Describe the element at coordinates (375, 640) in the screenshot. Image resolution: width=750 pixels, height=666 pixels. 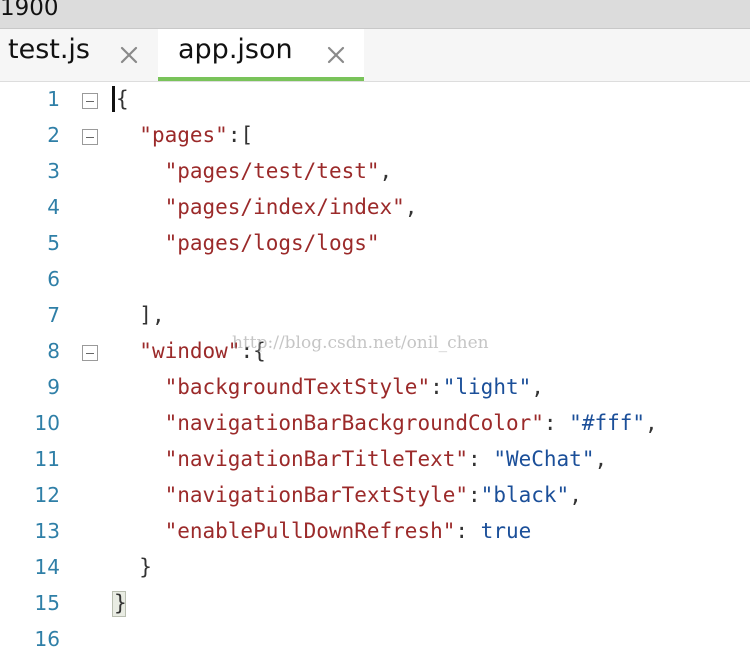
I see `code-line: 16` at that location.